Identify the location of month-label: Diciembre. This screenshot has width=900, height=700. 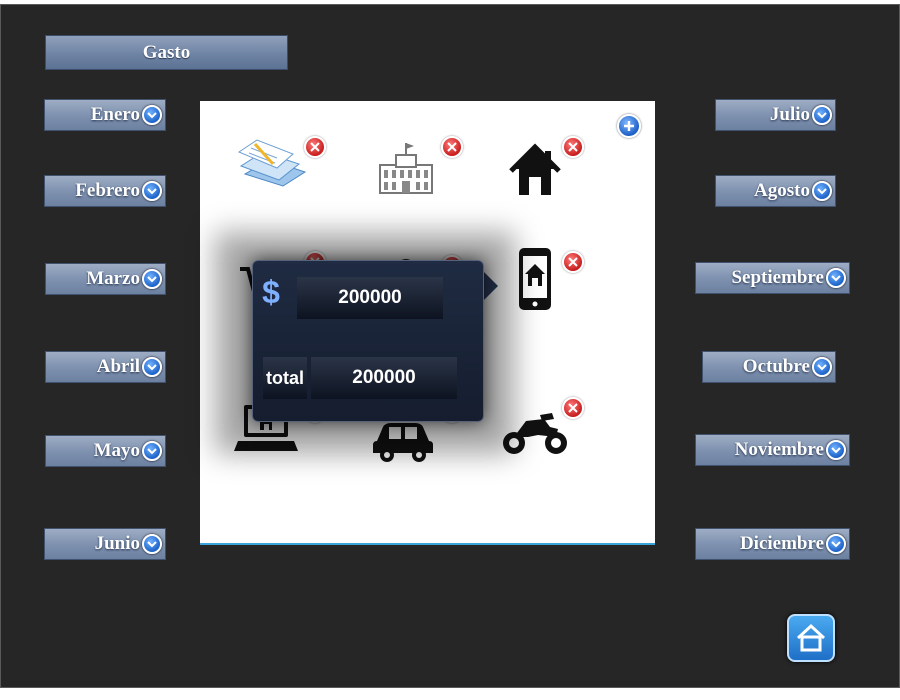
(781, 543).